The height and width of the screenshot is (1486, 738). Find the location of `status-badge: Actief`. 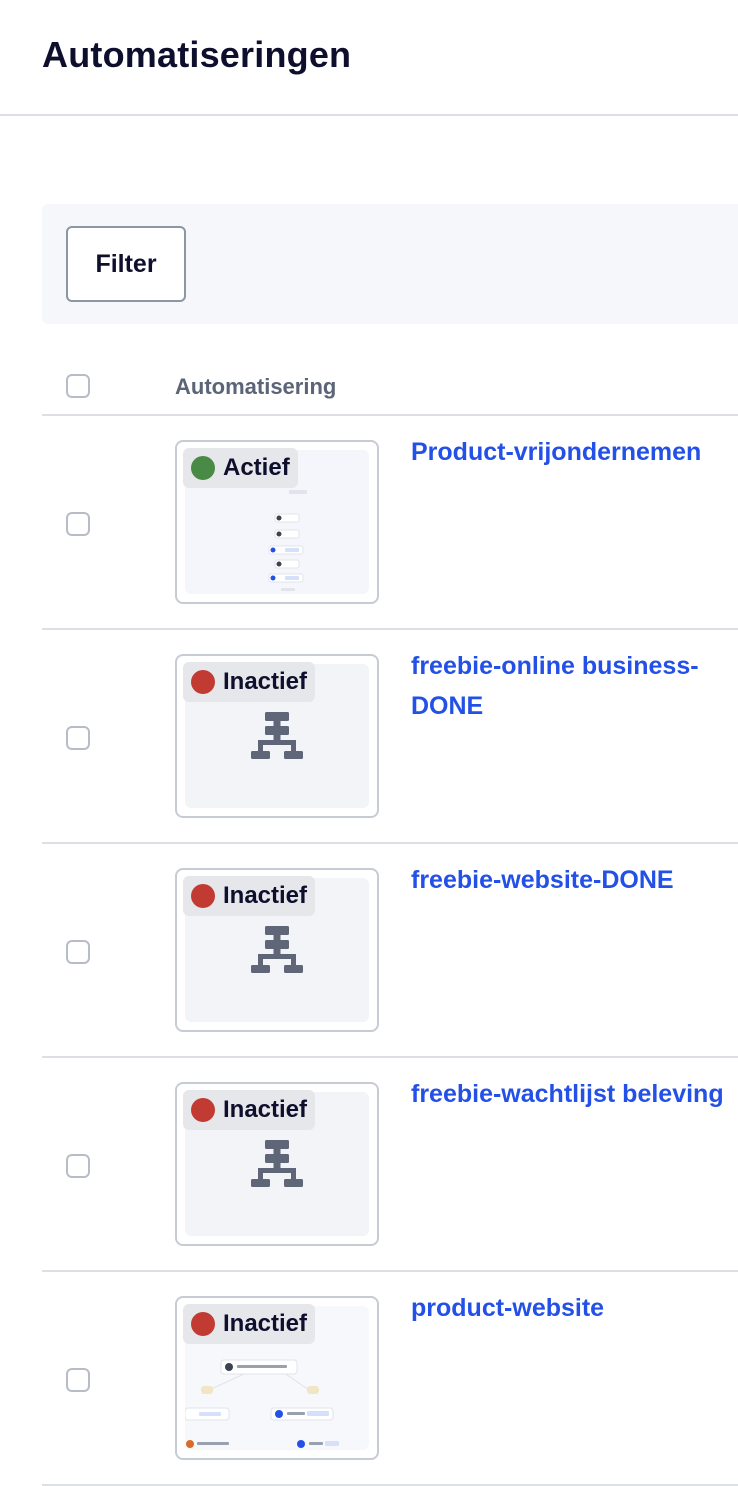

status-badge: Actief is located at coordinates (240, 468).